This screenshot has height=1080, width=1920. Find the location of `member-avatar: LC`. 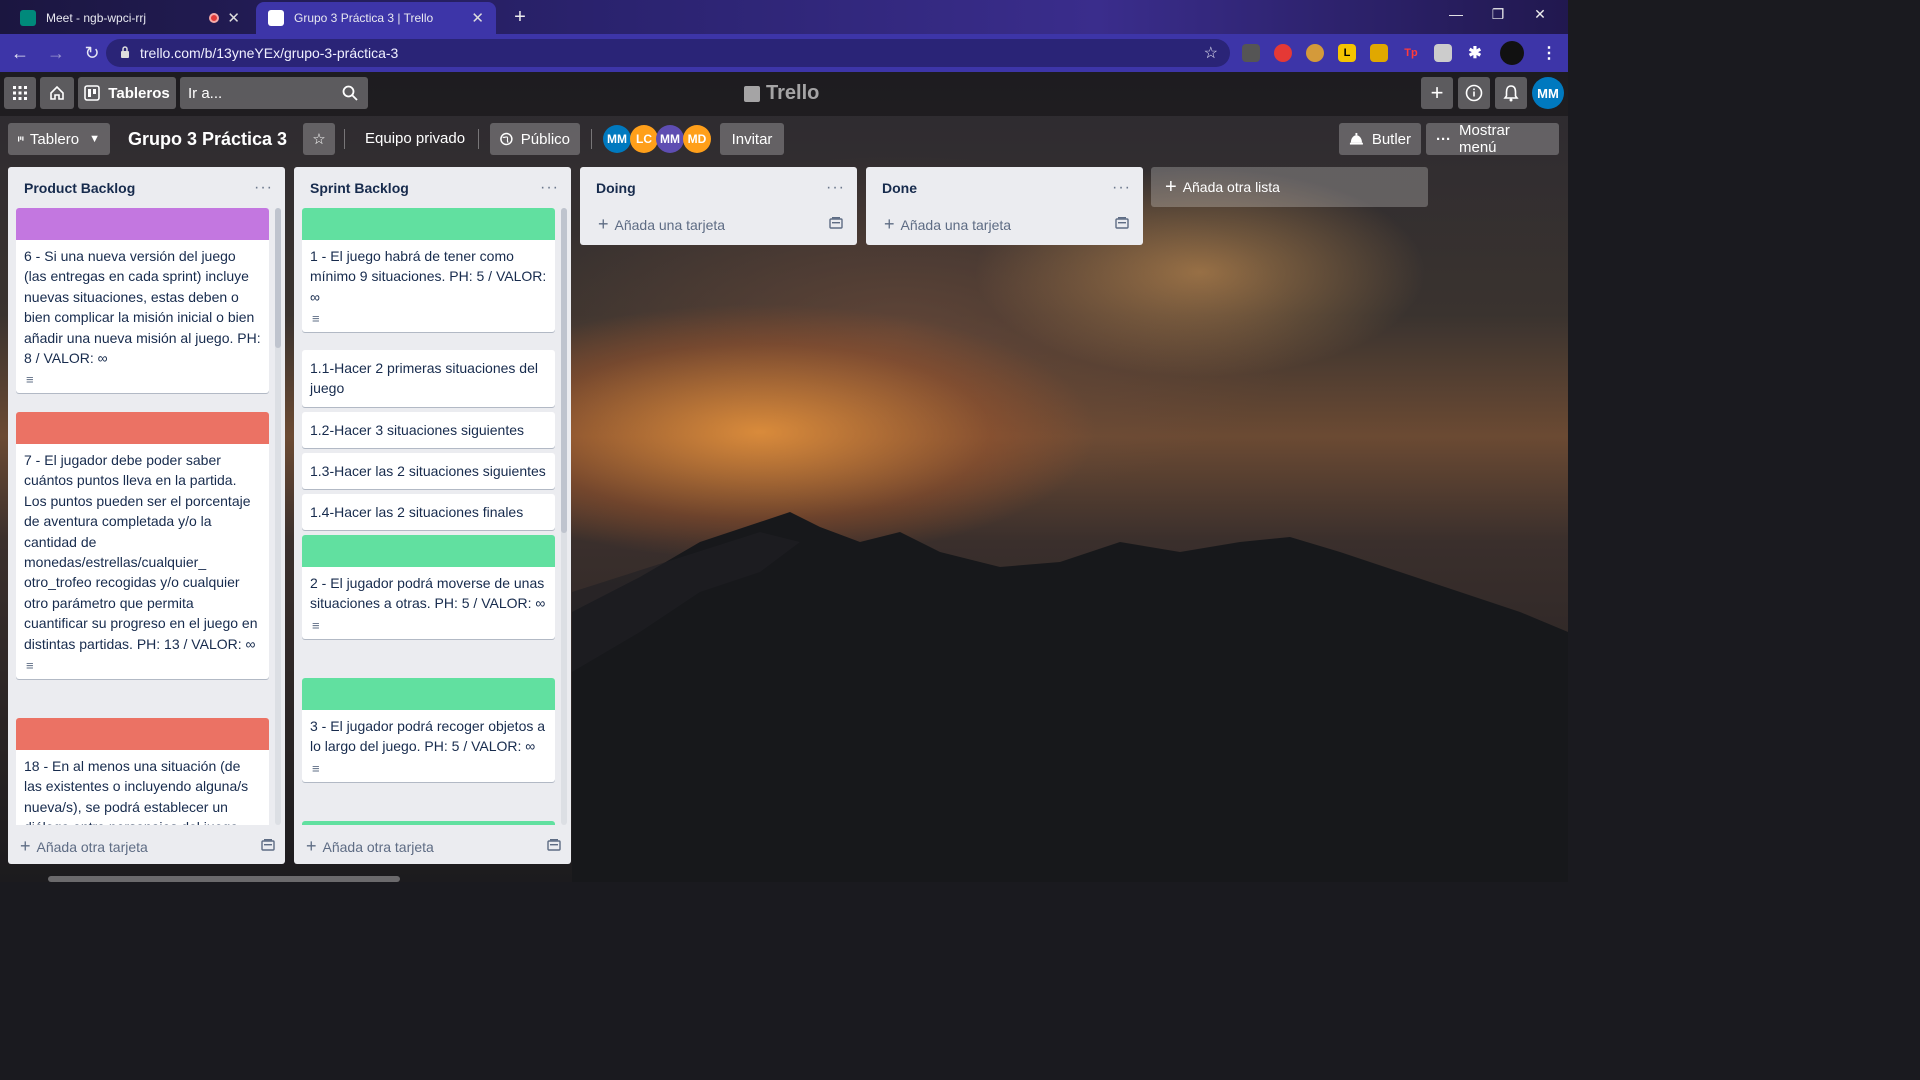

member-avatar: LC is located at coordinates (644, 139).